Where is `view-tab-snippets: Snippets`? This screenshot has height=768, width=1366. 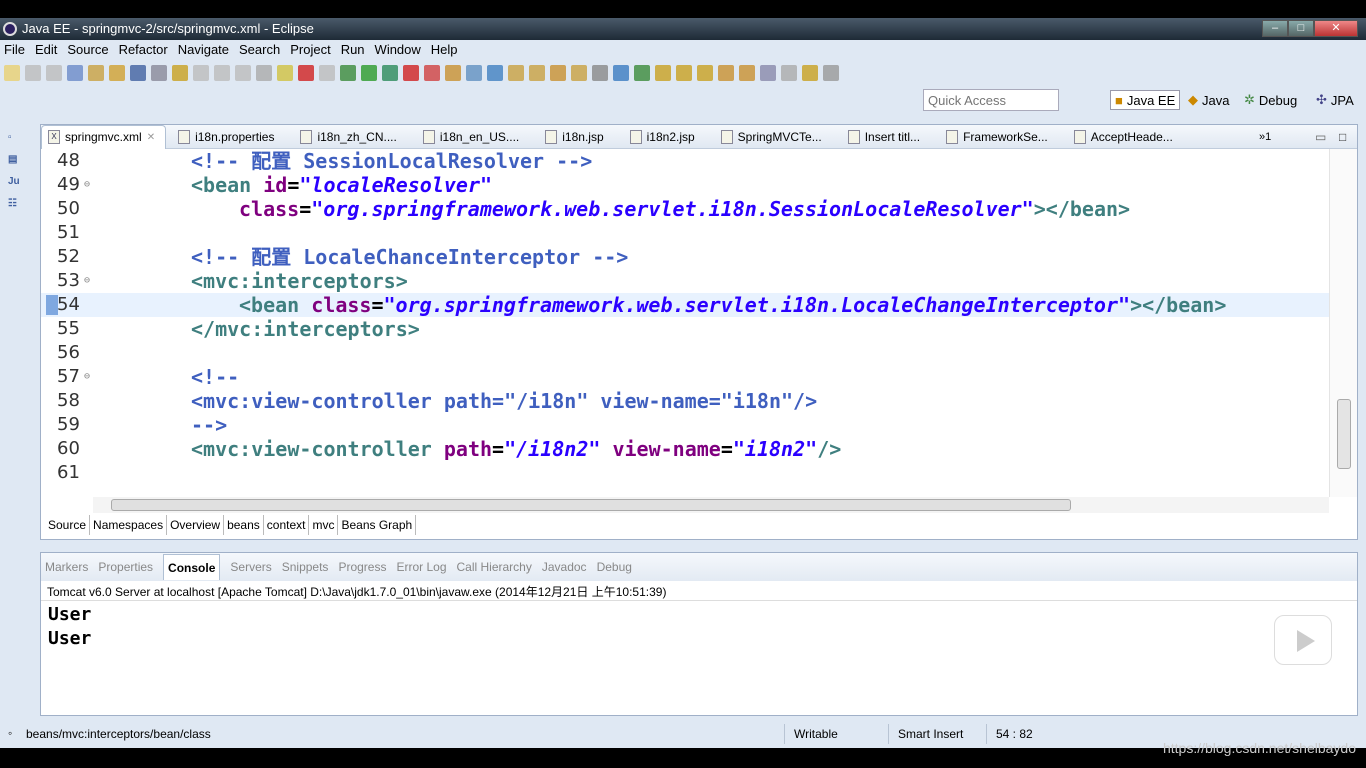
view-tab-snippets: Snippets is located at coordinates (305, 567).